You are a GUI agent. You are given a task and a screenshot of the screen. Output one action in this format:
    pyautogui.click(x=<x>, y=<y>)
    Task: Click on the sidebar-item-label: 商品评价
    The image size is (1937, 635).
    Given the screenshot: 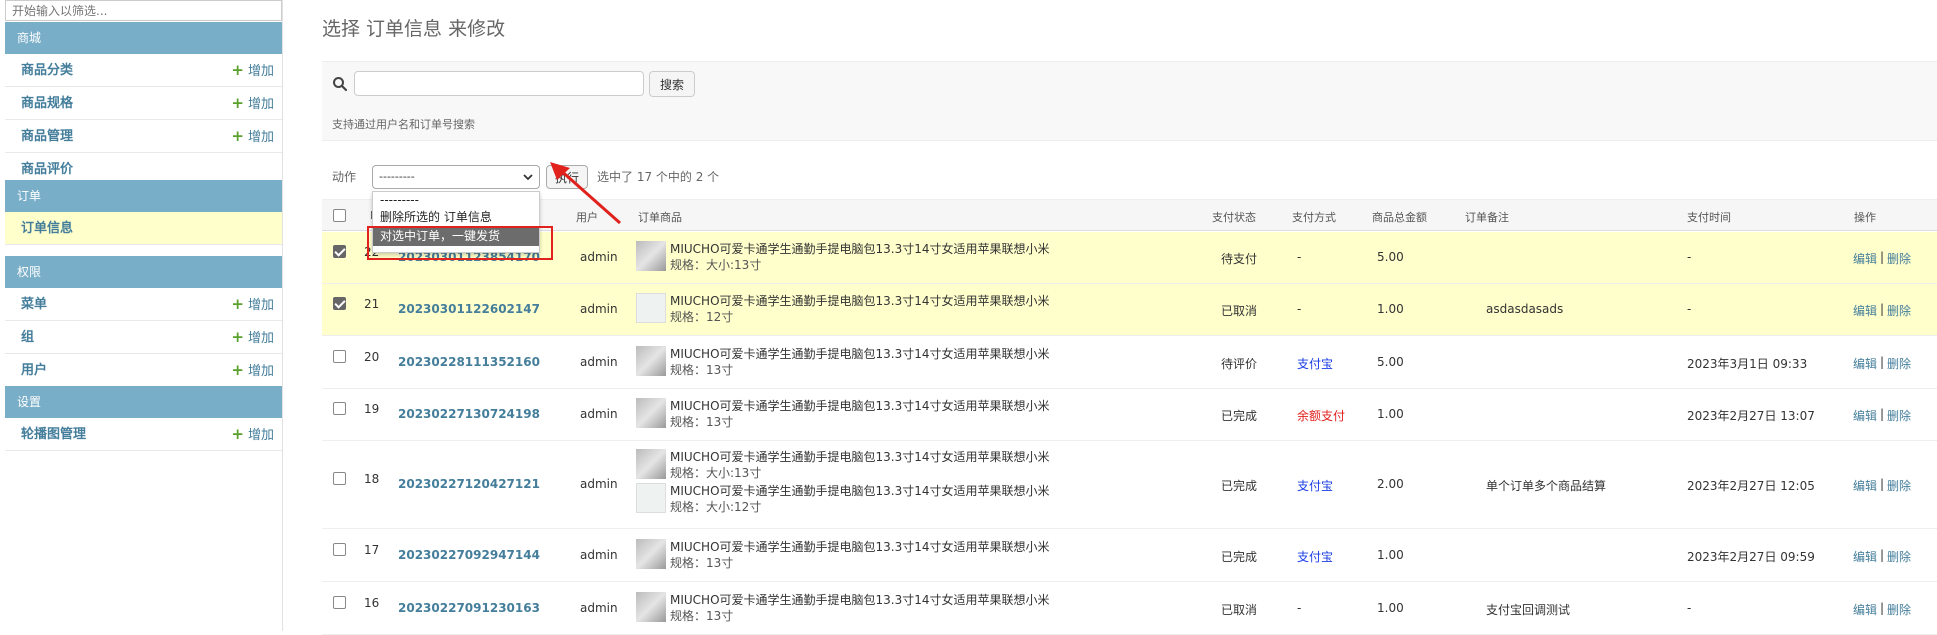 What is the action you would take?
    pyautogui.click(x=47, y=169)
    